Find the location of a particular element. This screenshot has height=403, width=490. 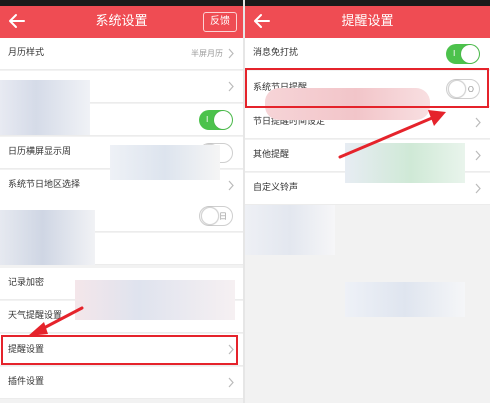

toggle-switch is located at coordinates (216, 153).